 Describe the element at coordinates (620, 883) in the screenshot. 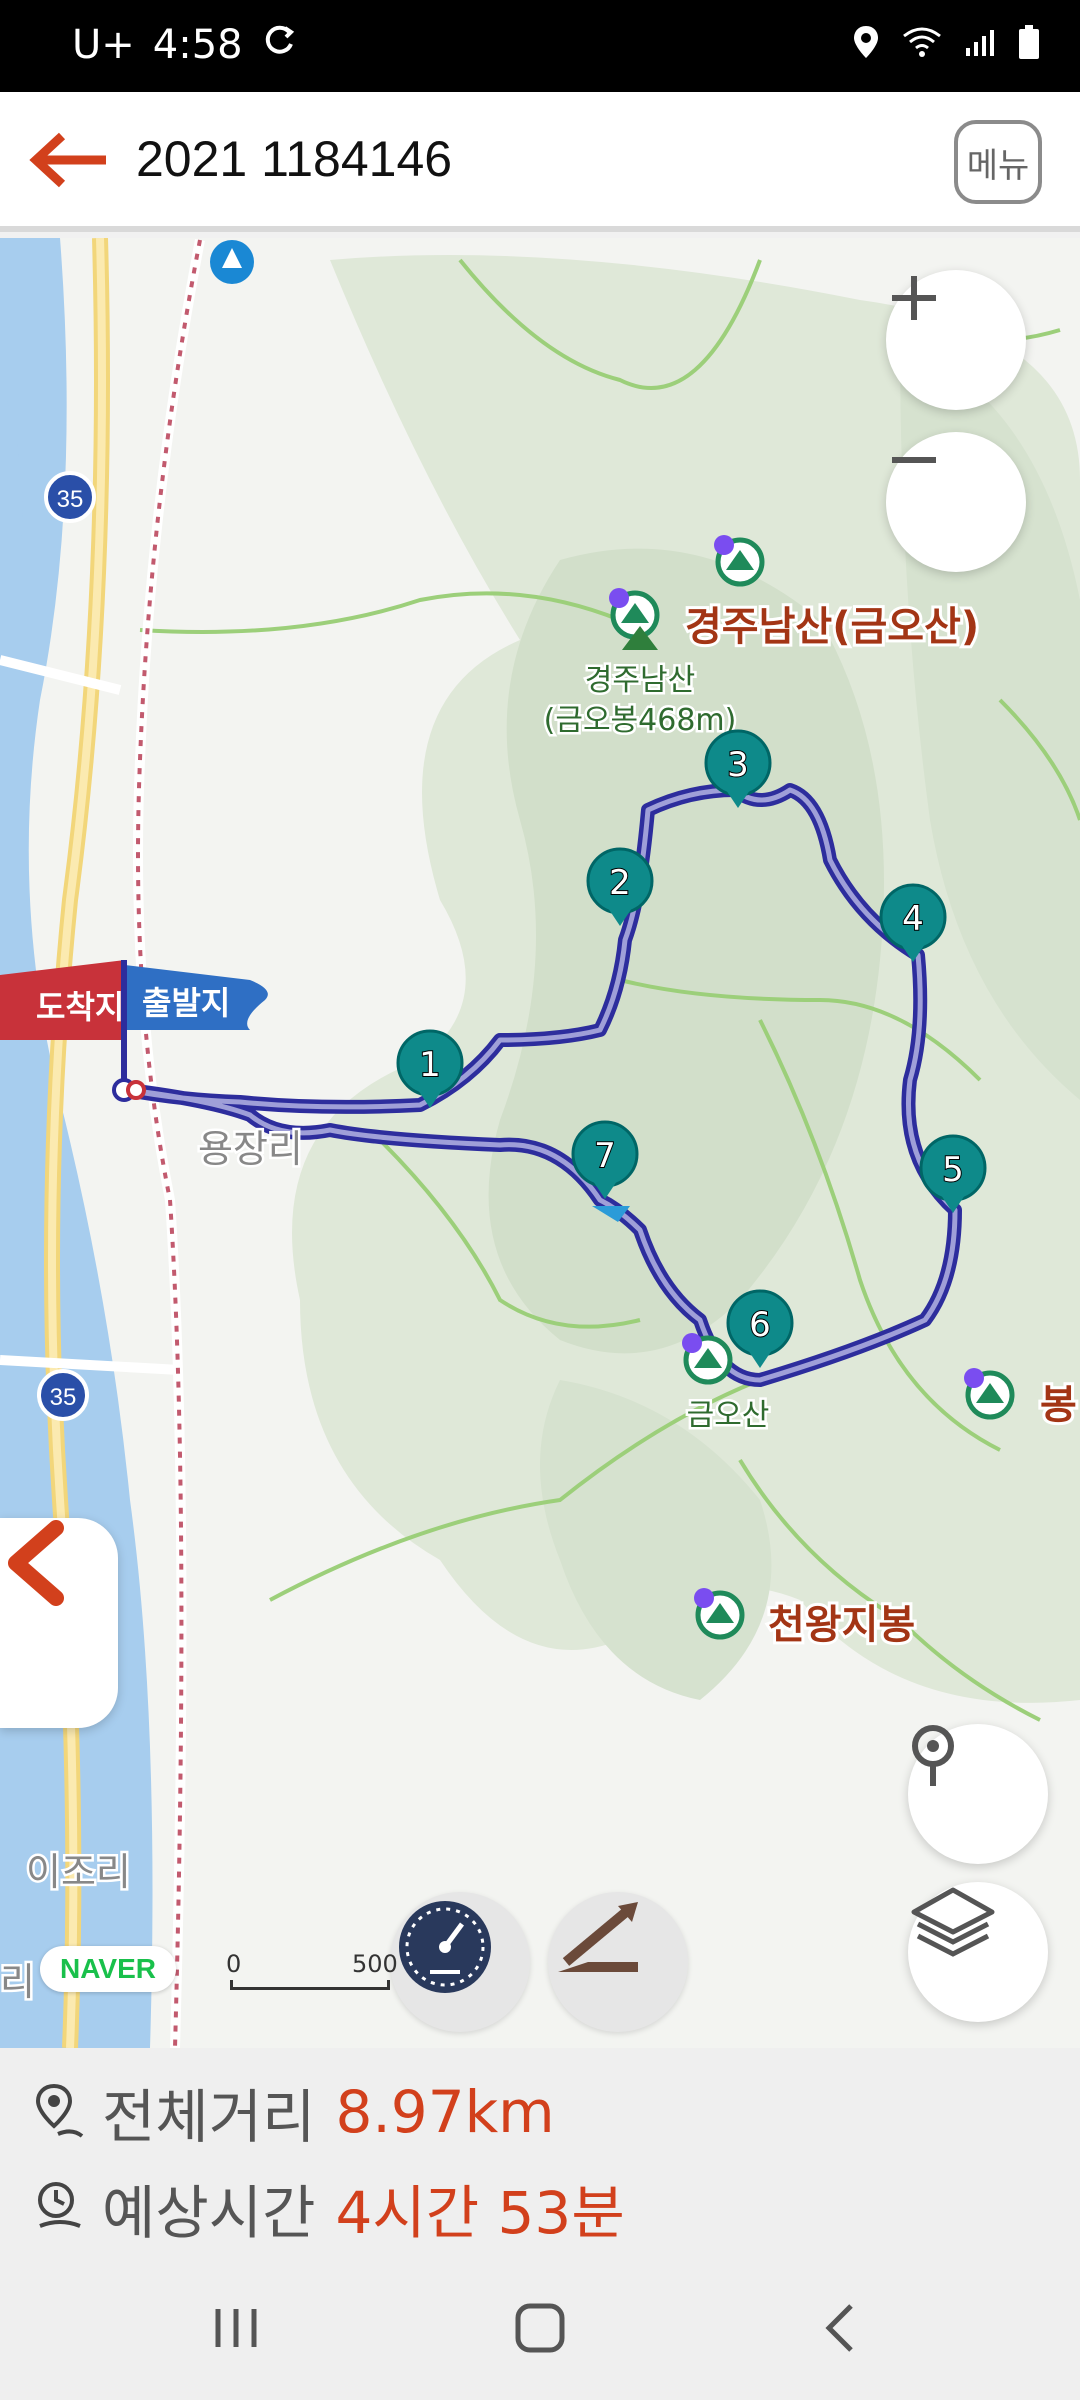

I see `waypoint-number: 2` at that location.